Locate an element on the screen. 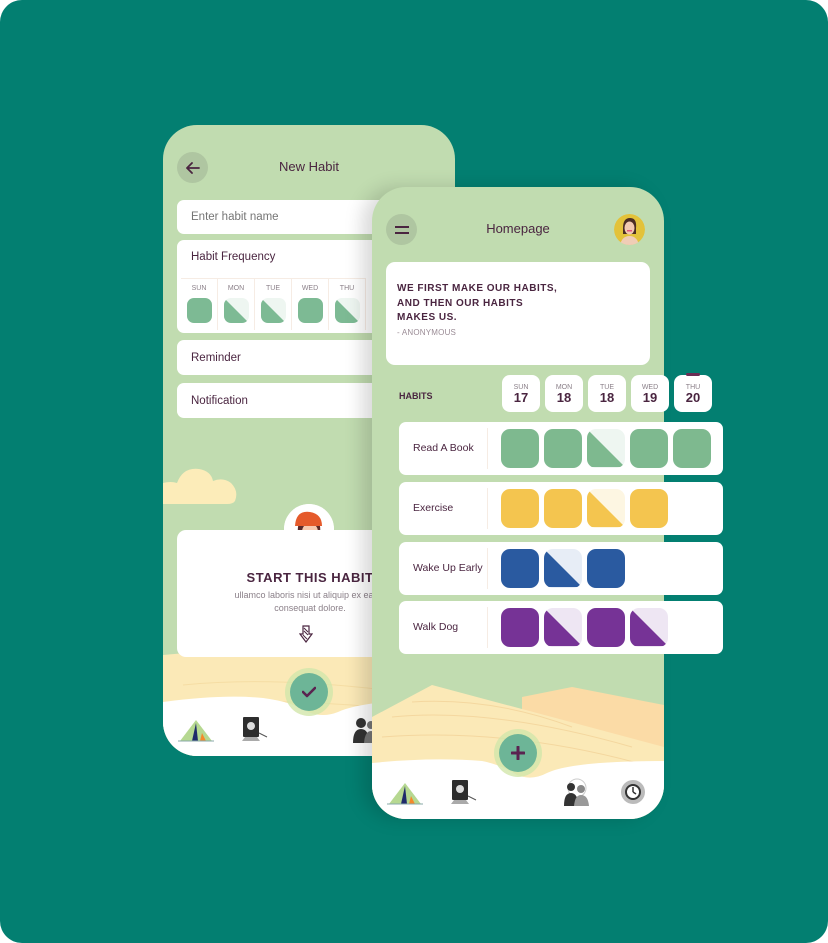 The height and width of the screenshot is (943, 828). habit-row: Read A Book is located at coordinates (561, 448).